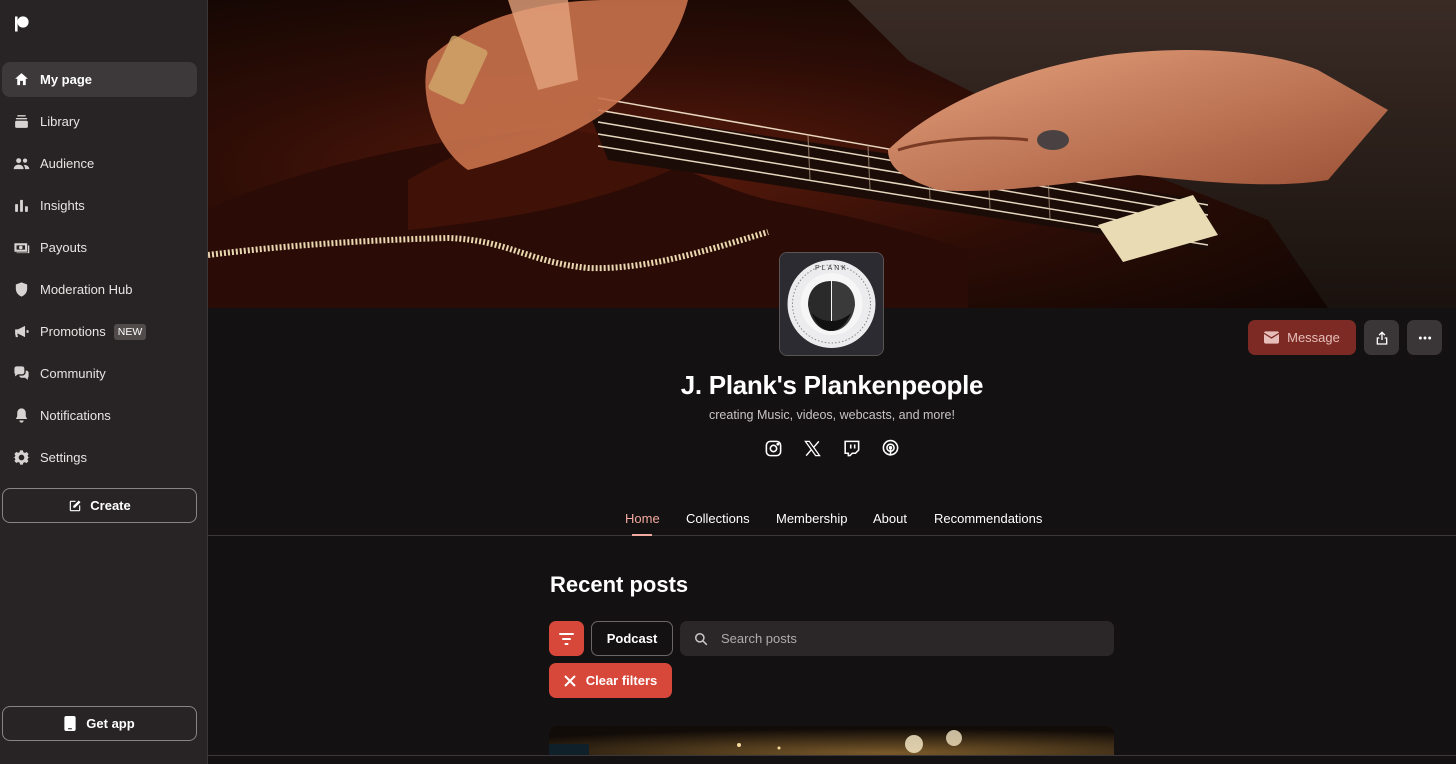  I want to click on audience-icon, so click(21, 164).